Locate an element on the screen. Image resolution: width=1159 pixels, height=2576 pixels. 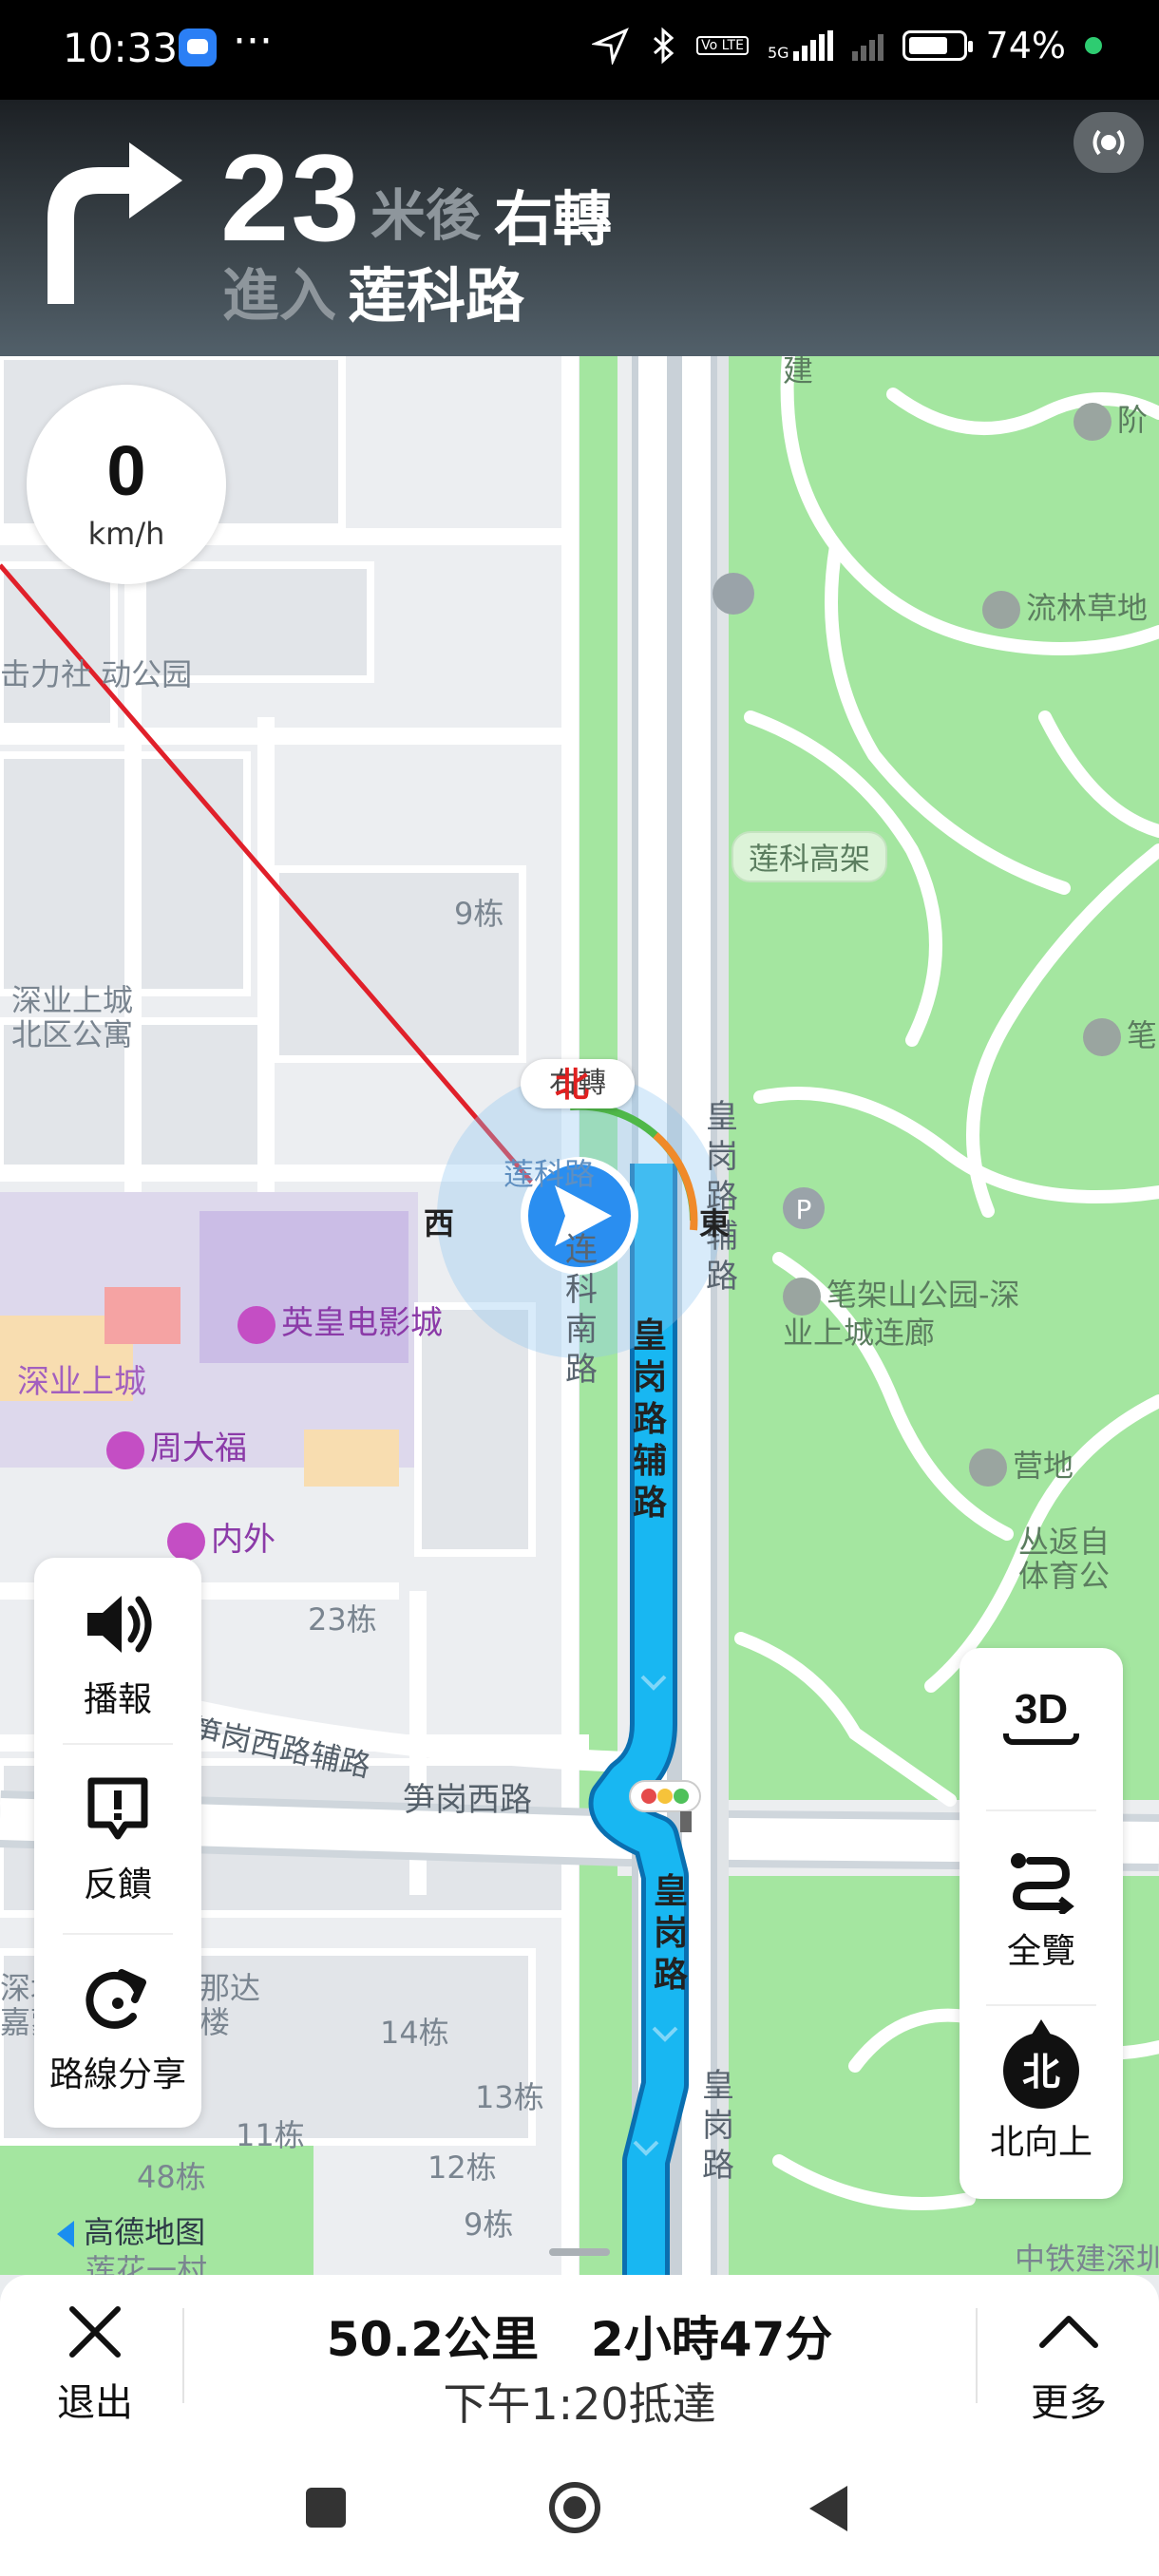
compass-west: 西 is located at coordinates (439, 1223).